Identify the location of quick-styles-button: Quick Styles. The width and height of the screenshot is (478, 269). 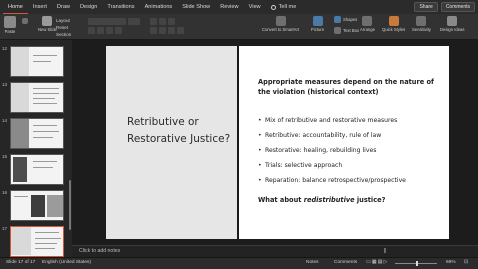
(393, 24).